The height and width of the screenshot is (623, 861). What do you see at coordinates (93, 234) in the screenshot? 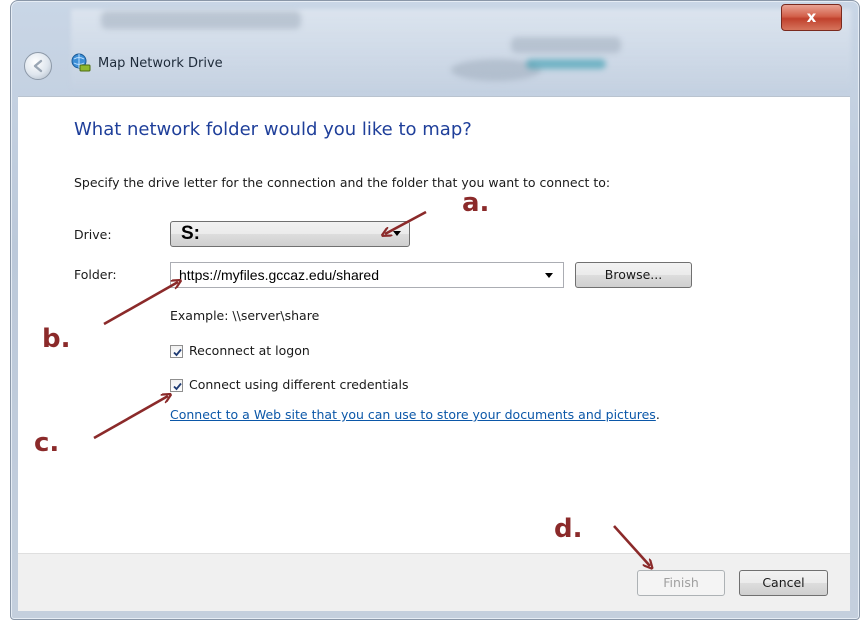
I see `drive-label: Drive:` at bounding box center [93, 234].